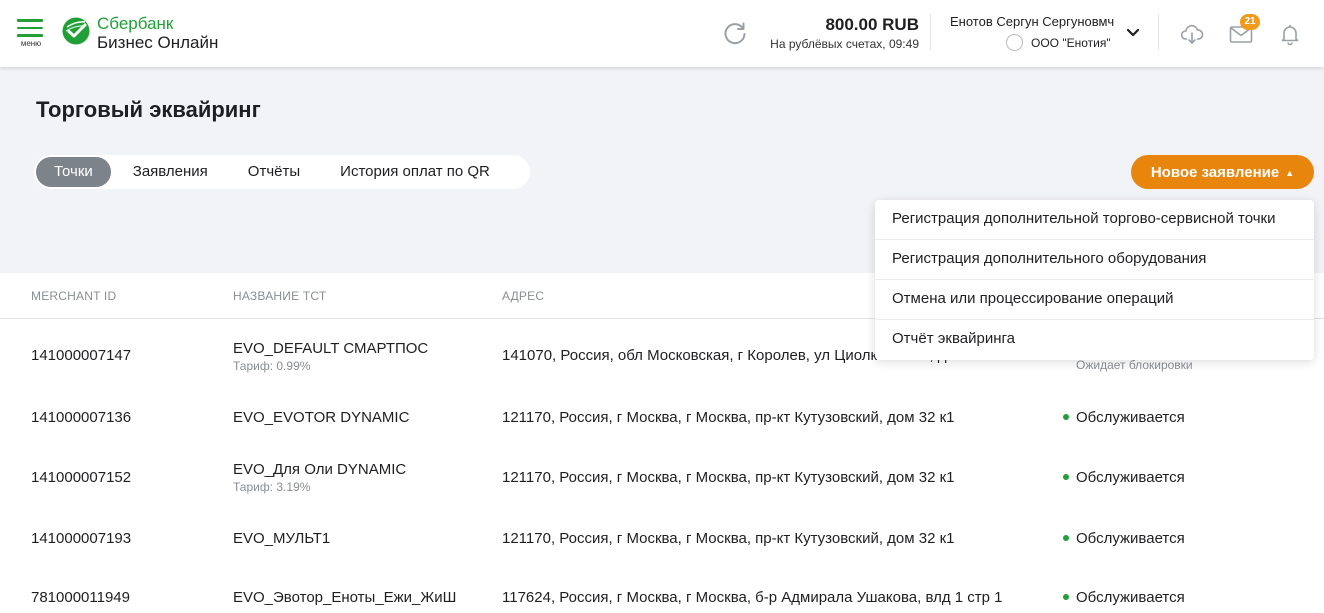 The image size is (1324, 613). I want to click on merchant-id: 141000007152, so click(81, 477).